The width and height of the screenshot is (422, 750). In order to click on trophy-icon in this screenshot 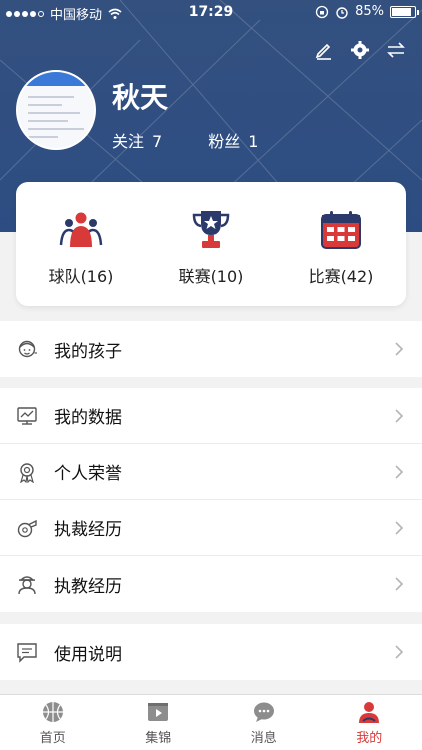, I will do `click(211, 229)`.